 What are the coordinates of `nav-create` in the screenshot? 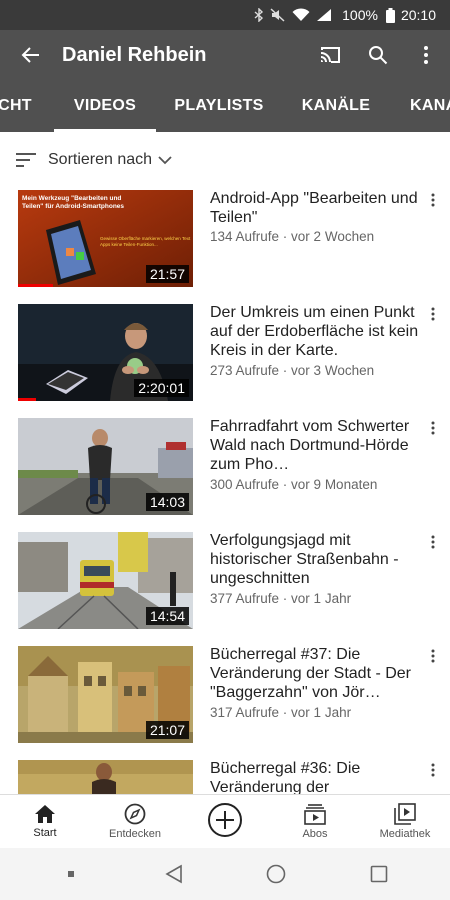 It's located at (225, 821).